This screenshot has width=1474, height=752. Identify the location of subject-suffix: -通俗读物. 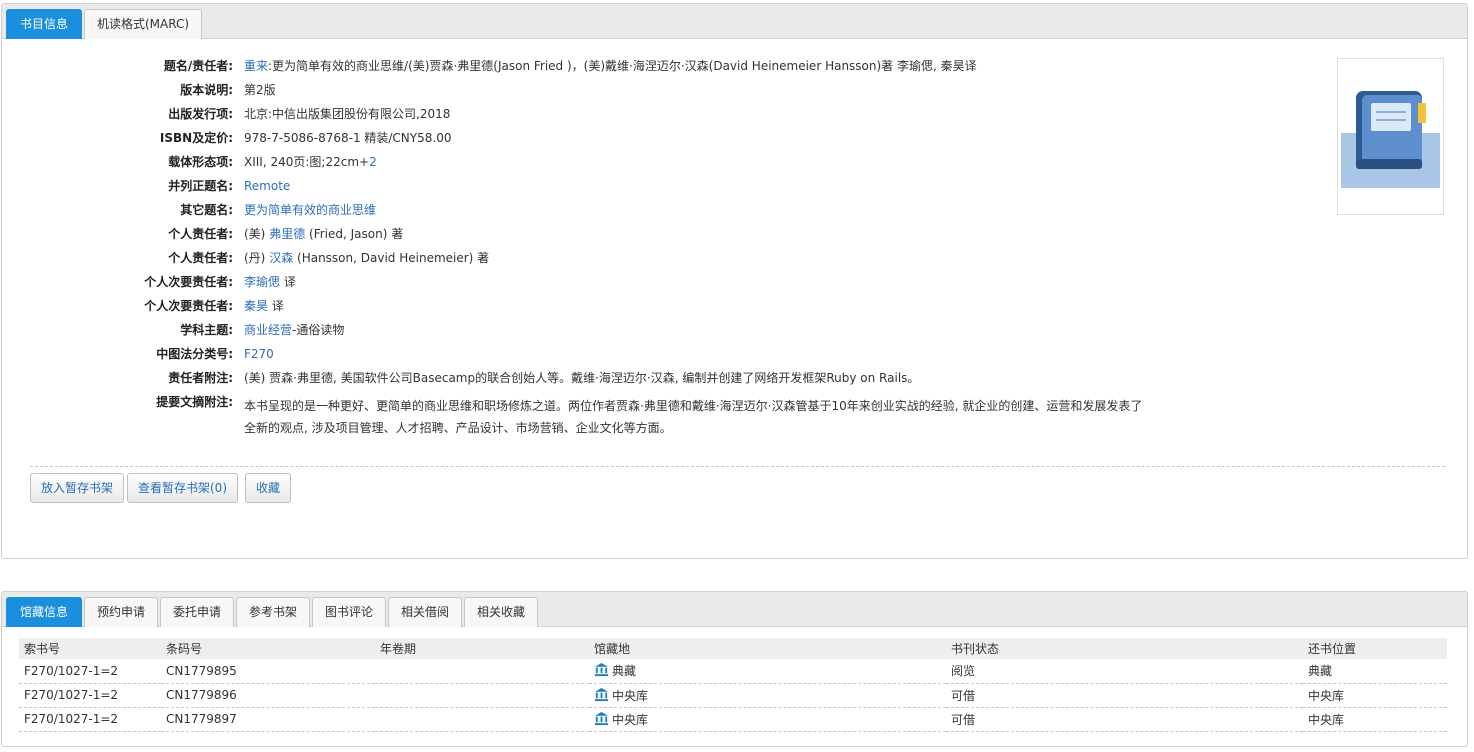
(318, 330).